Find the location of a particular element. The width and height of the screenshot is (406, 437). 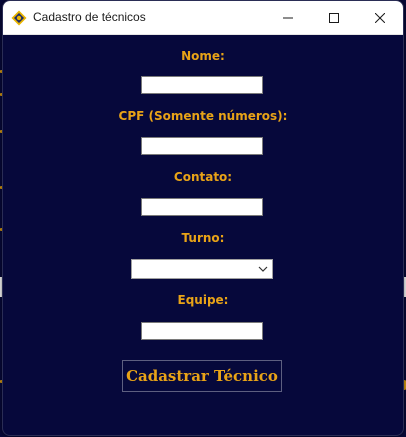

nome-label: Nome: is located at coordinates (203, 56).